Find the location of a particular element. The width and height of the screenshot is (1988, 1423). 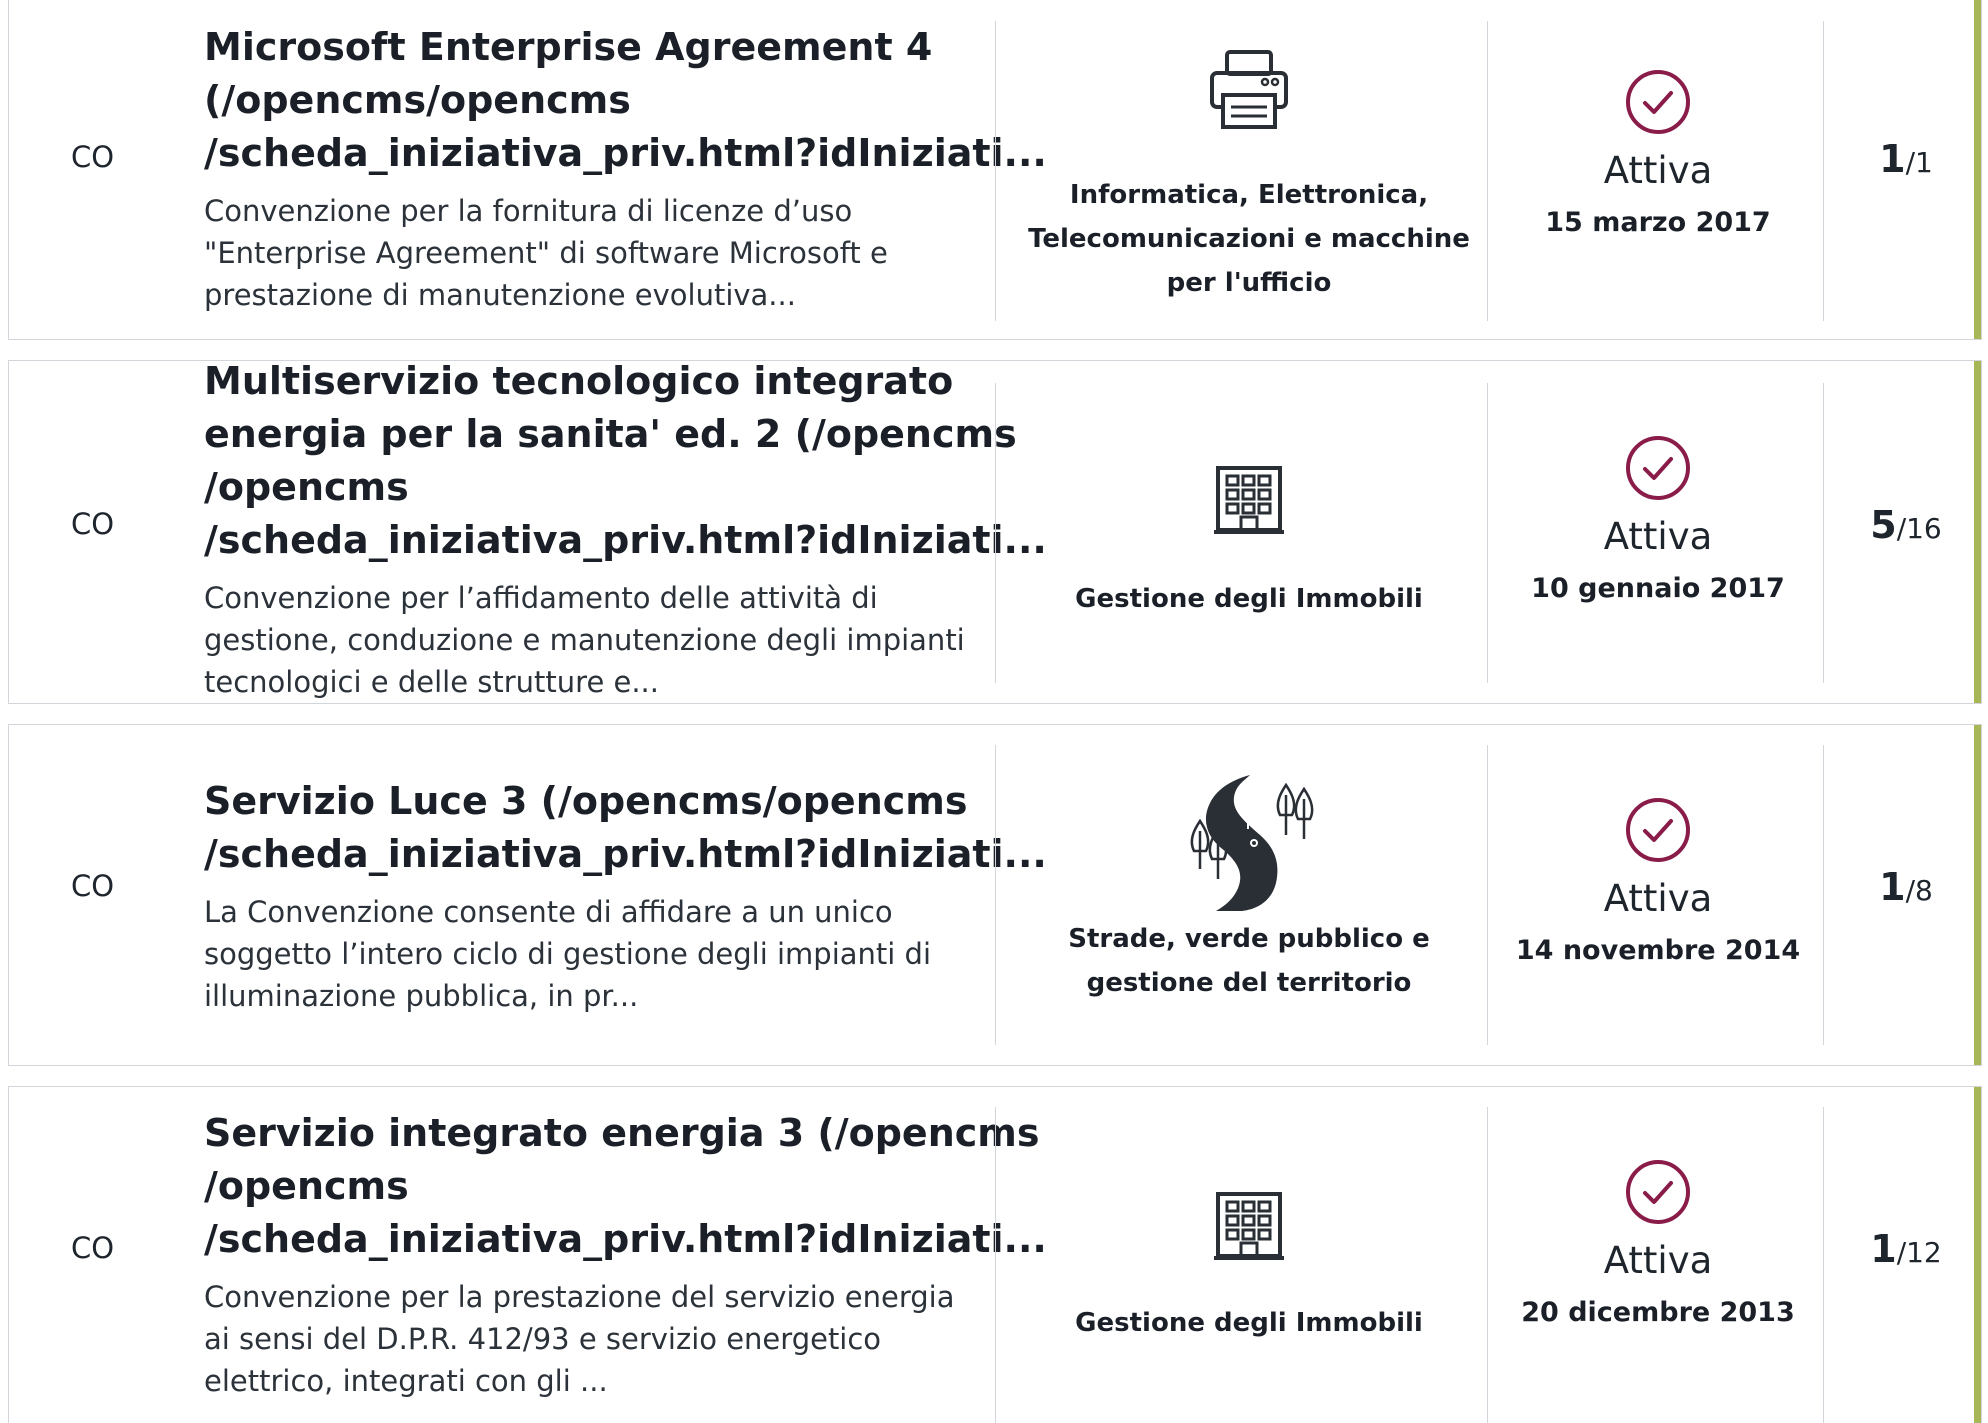

status-date: 10 gennaio 2017 is located at coordinates (1658, 588).